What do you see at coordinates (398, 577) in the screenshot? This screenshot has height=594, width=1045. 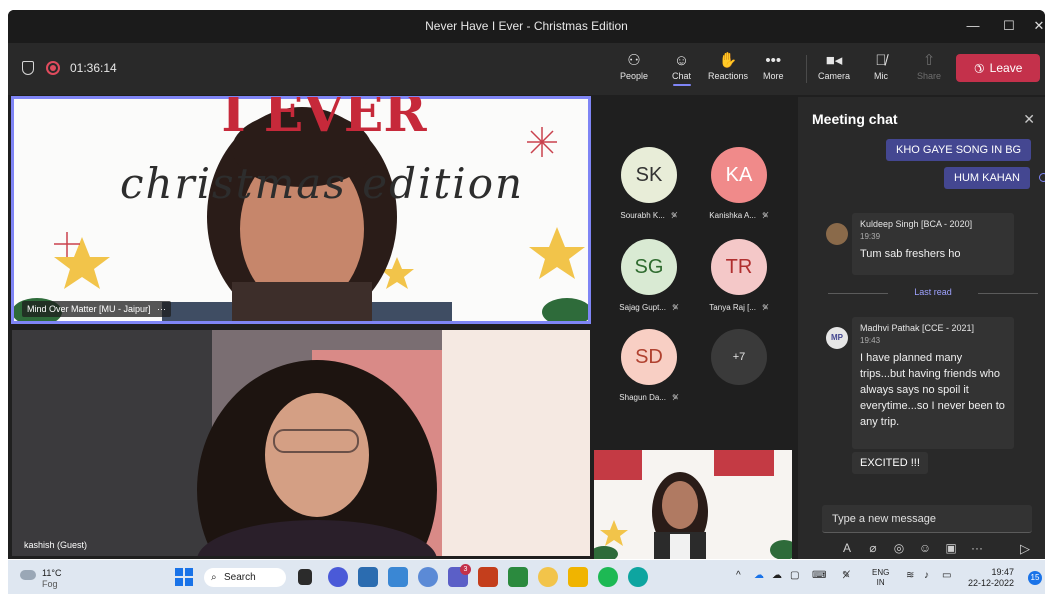 I see `outlook-icon` at bounding box center [398, 577].